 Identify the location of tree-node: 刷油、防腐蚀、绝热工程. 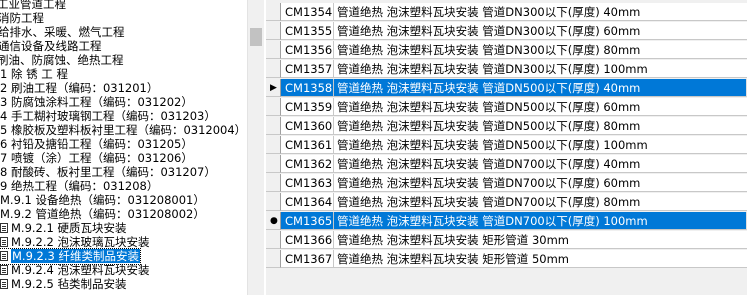
(62, 60).